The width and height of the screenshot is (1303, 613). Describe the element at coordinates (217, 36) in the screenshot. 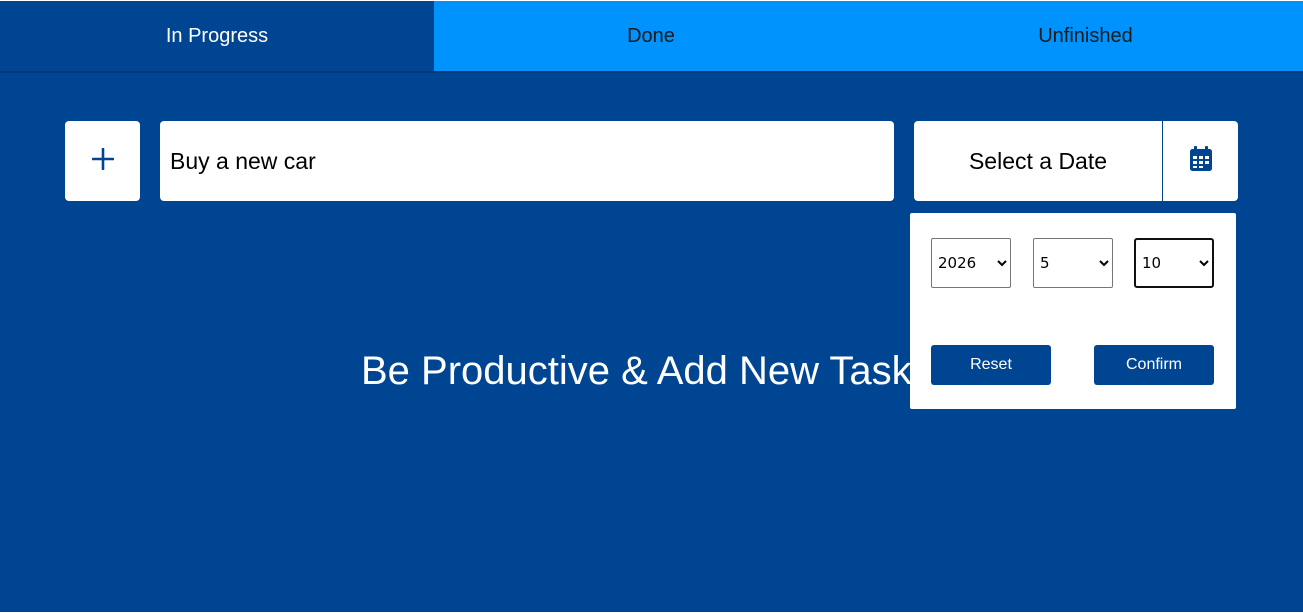

I see `tab-in-progress: In Progress` at that location.